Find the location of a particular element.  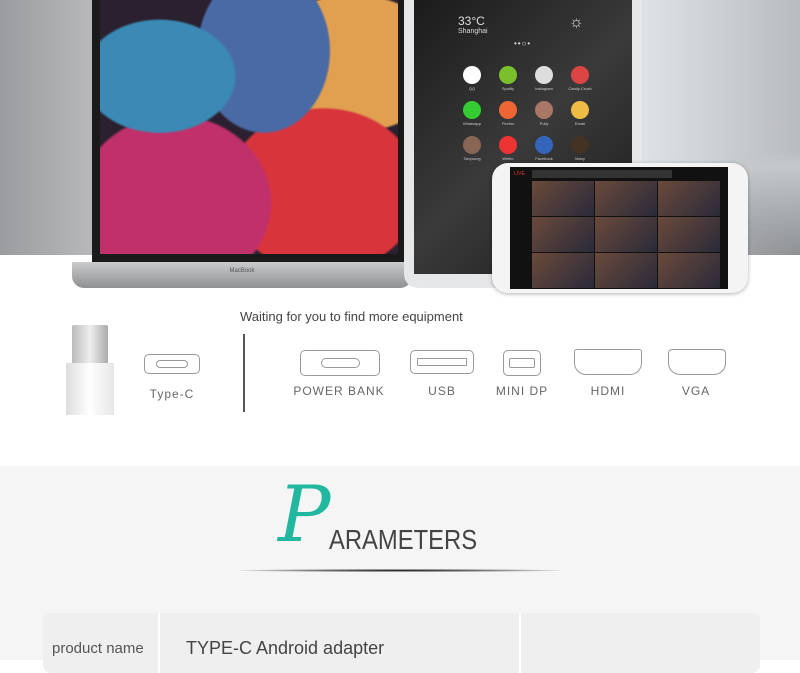

app-icon-whatsapp: Whatsapp is located at coordinates (472, 113).